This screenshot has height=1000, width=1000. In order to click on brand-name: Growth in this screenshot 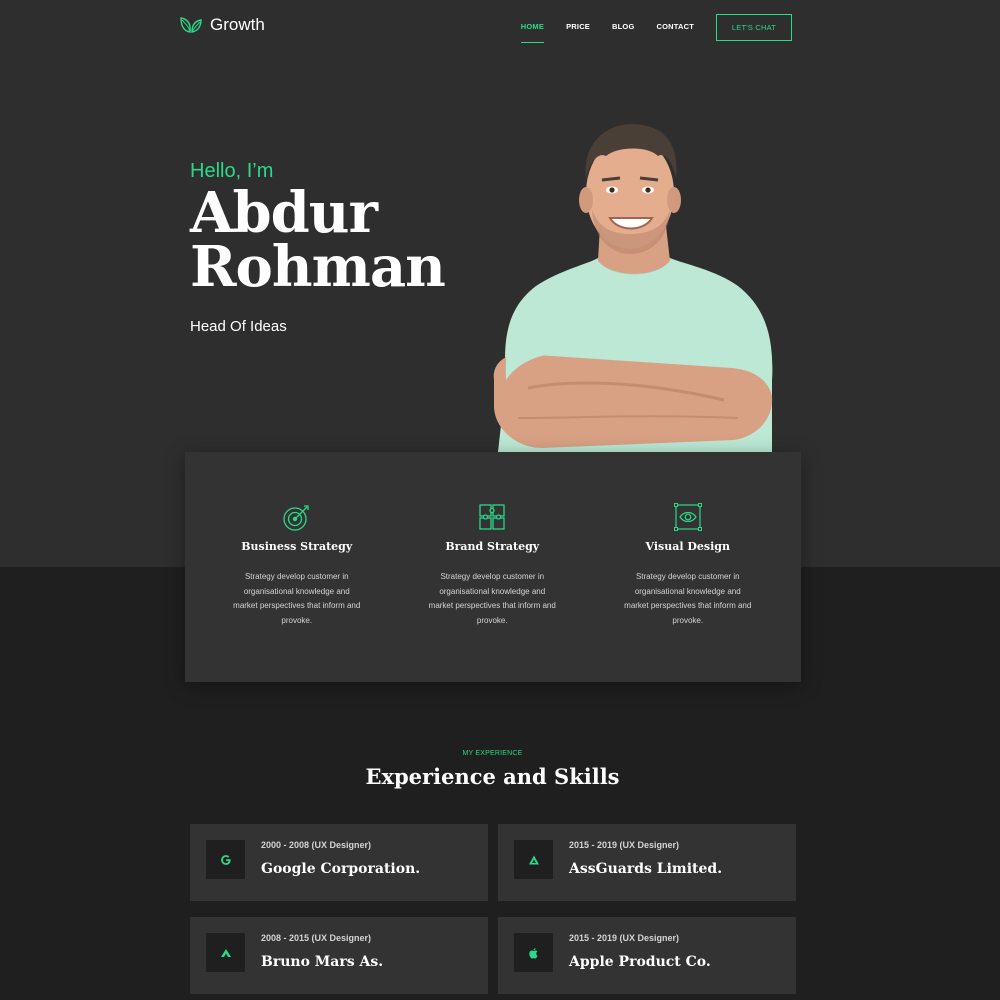, I will do `click(237, 24)`.